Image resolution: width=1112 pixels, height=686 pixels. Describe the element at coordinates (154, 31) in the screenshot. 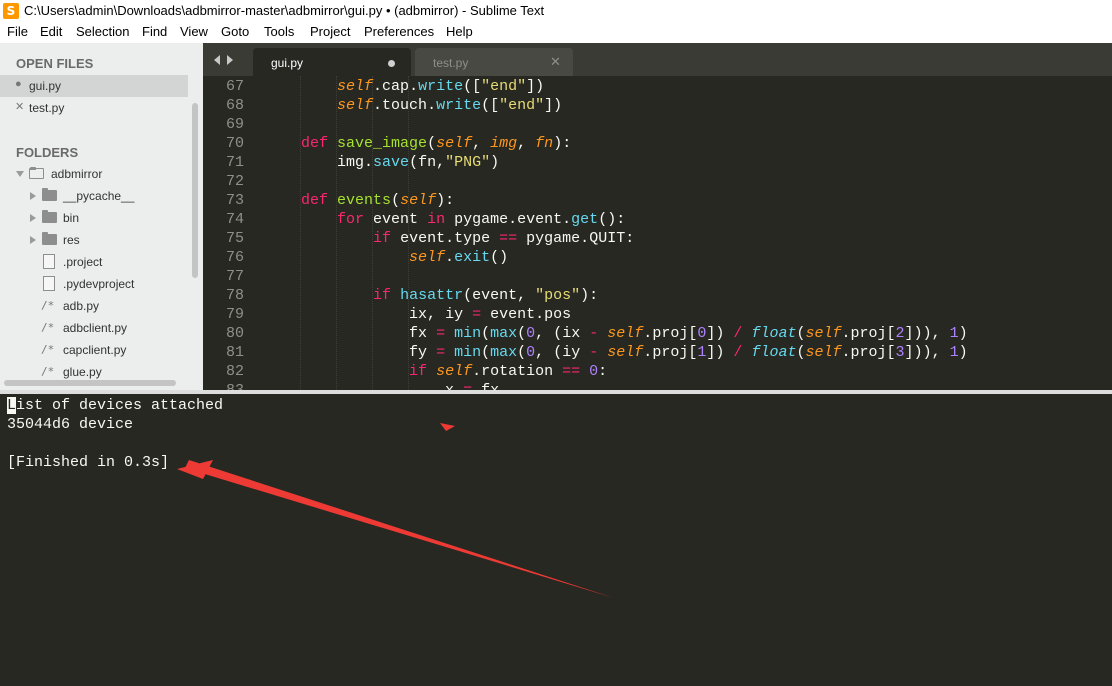

I see `menu-find: Find` at that location.